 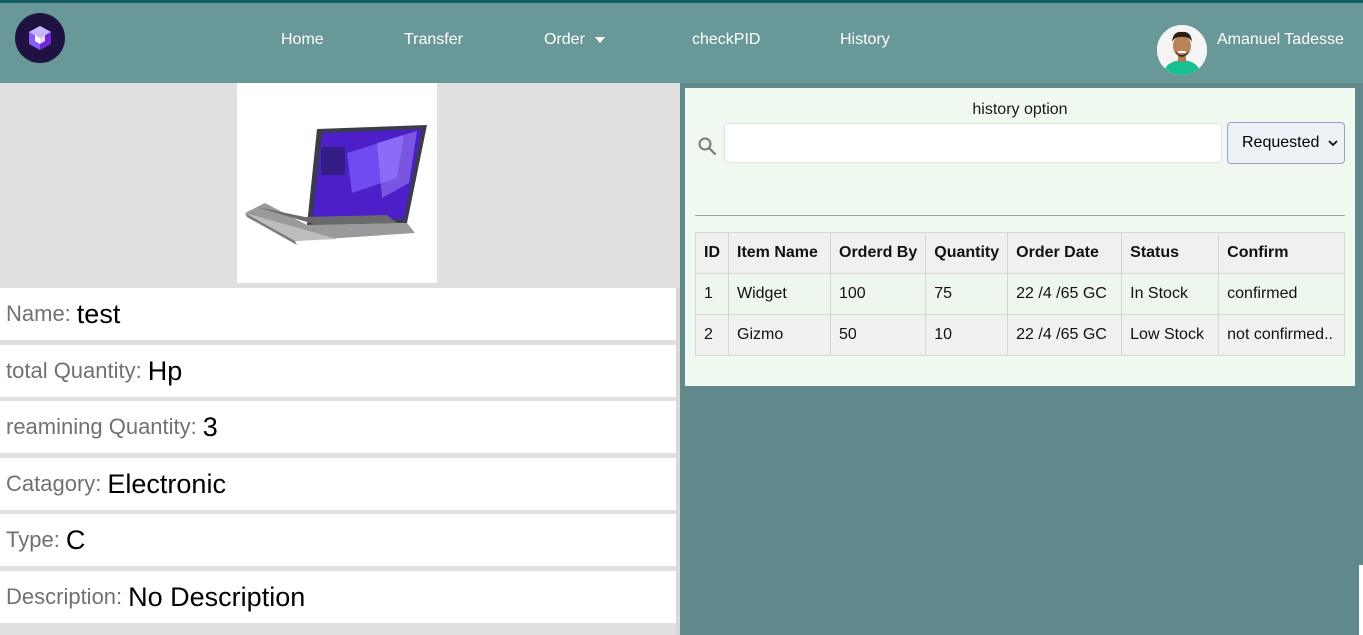 What do you see at coordinates (338, 427) in the screenshot?
I see `field-remaining-quantity-row: reamining Quantity: 3` at bounding box center [338, 427].